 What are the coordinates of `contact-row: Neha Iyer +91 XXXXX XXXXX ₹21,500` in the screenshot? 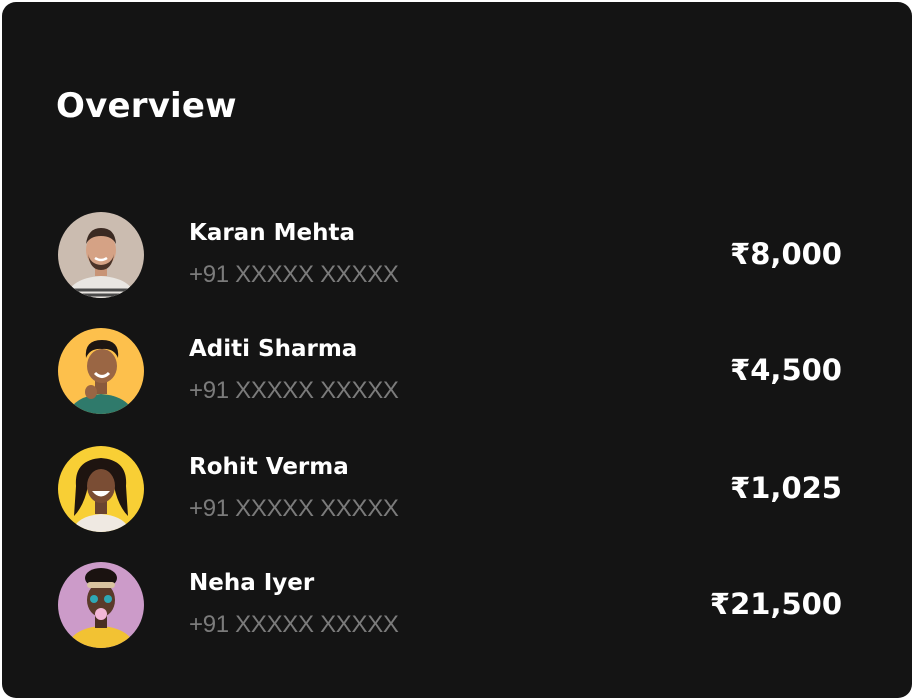 It's located at (457, 607).